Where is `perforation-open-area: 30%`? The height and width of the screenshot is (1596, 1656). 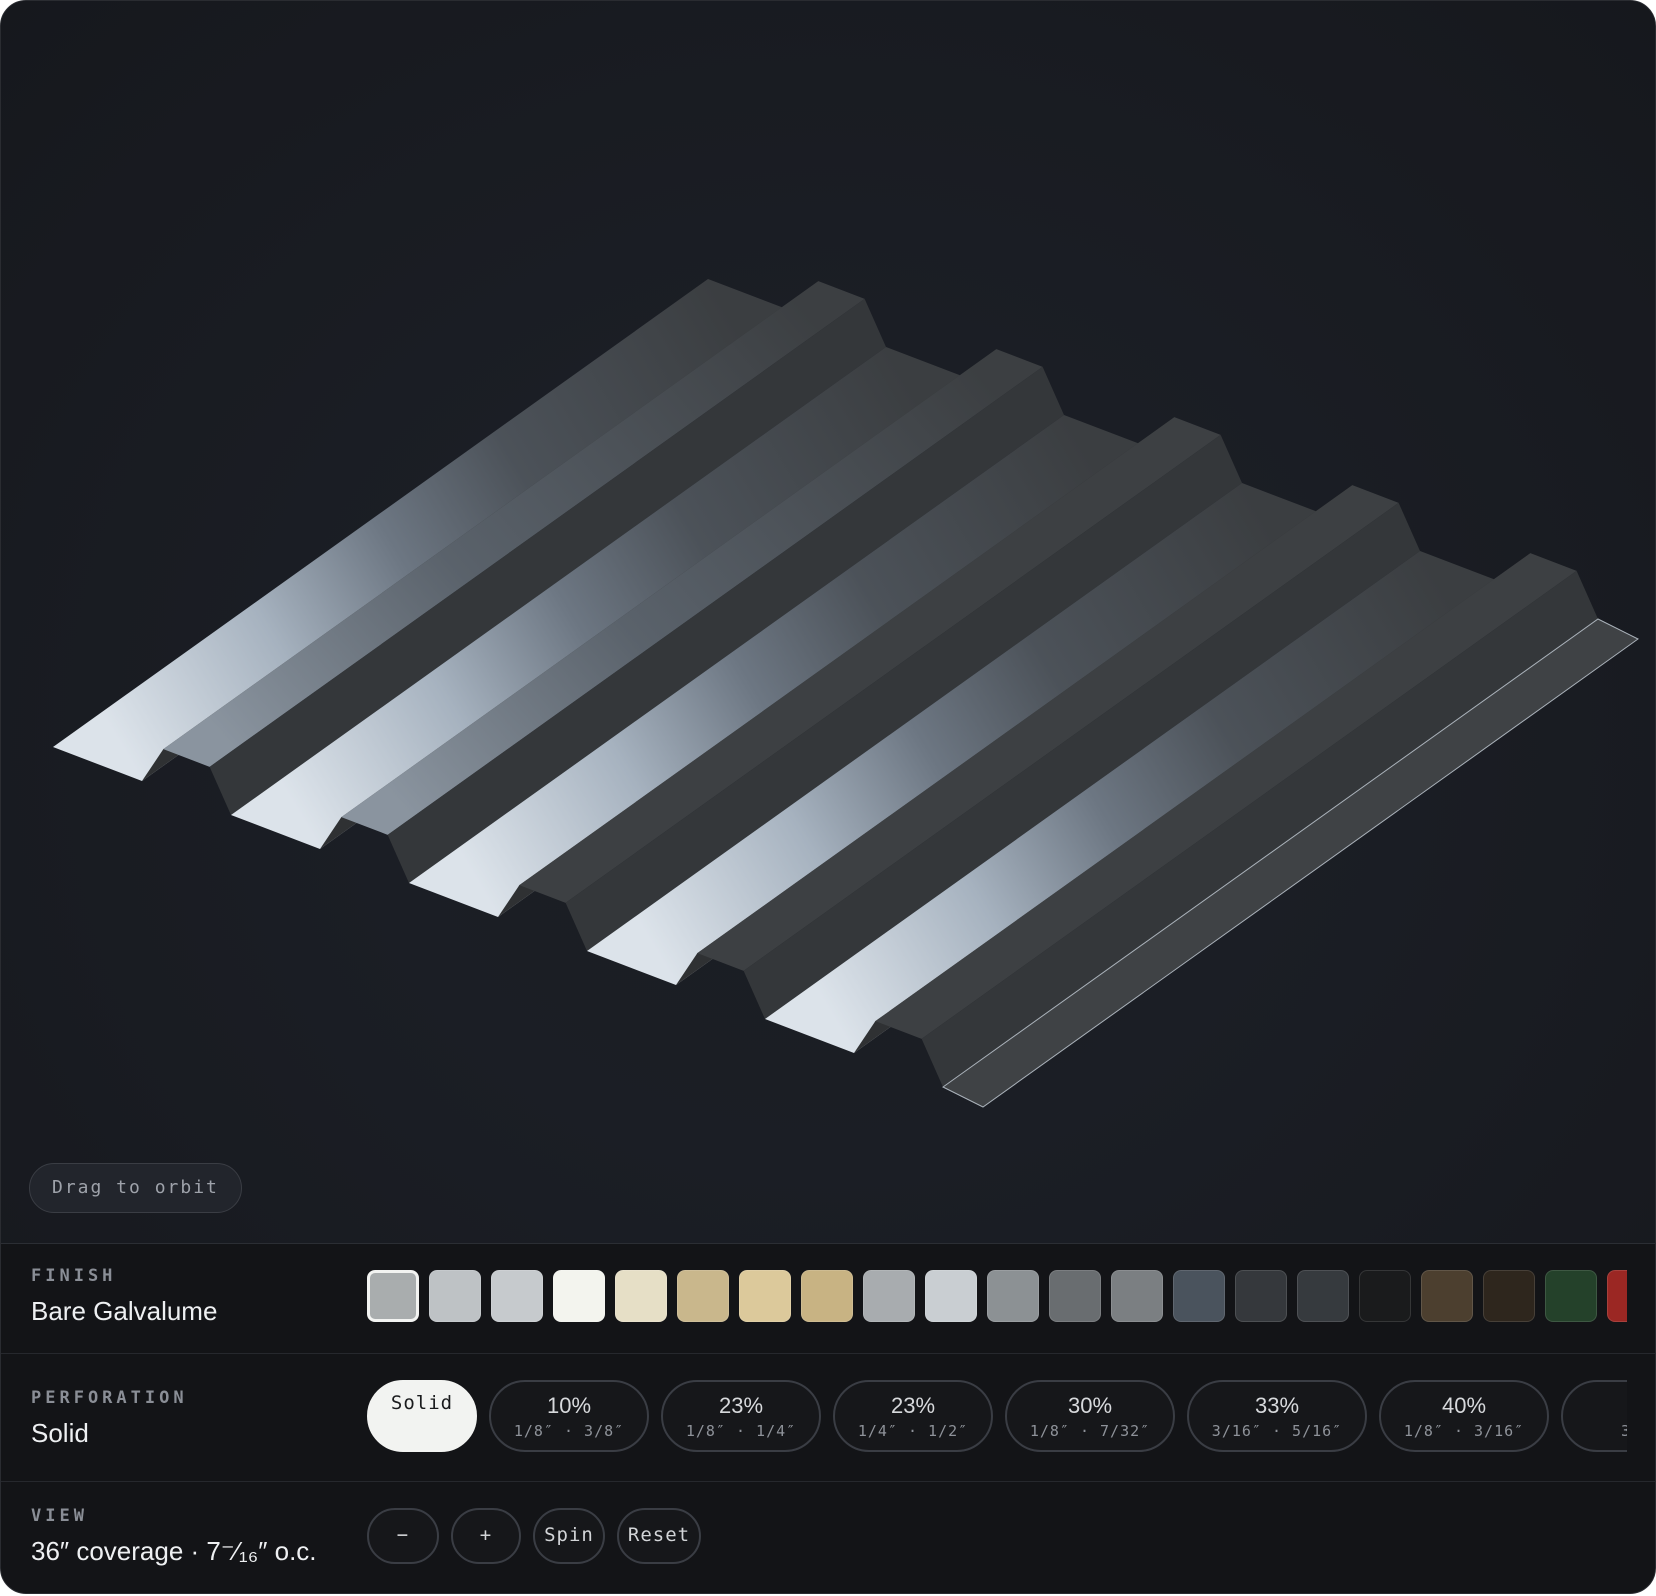
perforation-open-area: 30% is located at coordinates (1090, 1405).